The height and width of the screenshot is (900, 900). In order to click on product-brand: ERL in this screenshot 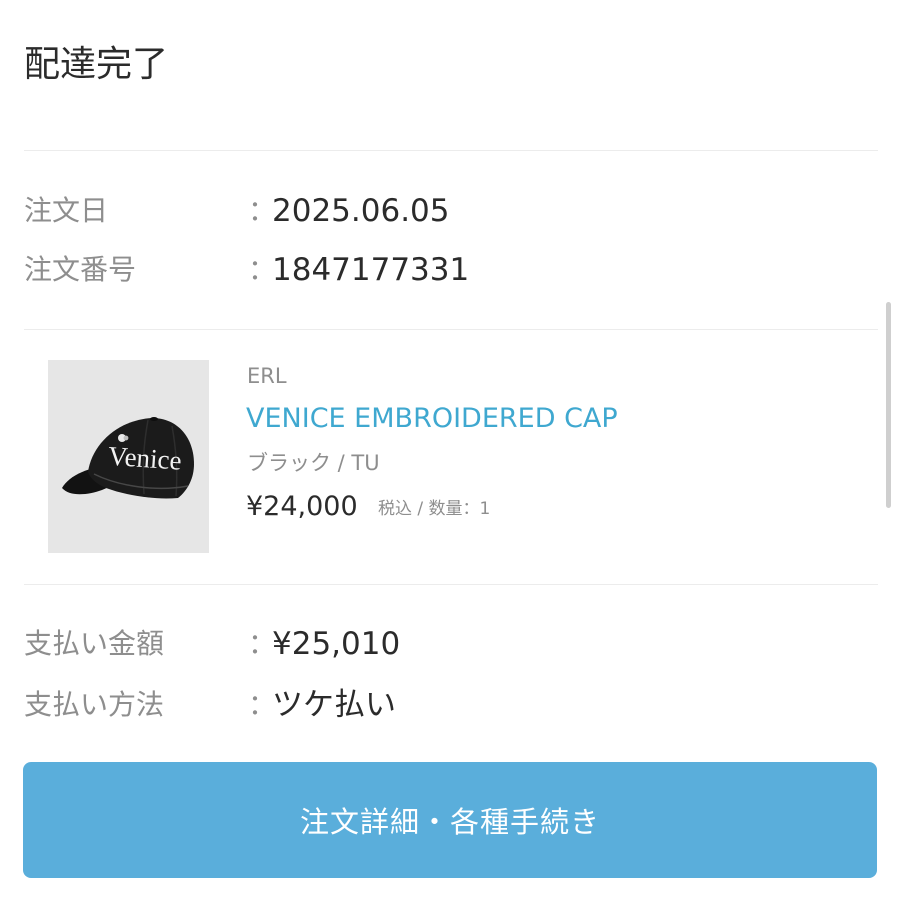, I will do `click(267, 376)`.